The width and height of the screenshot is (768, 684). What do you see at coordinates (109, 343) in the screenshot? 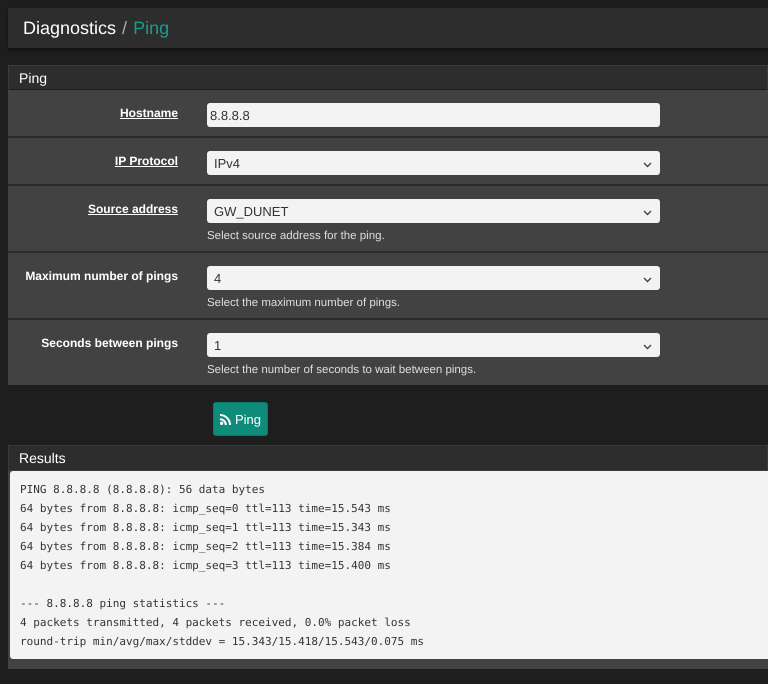
I see `field-label: Seconds between pings` at bounding box center [109, 343].